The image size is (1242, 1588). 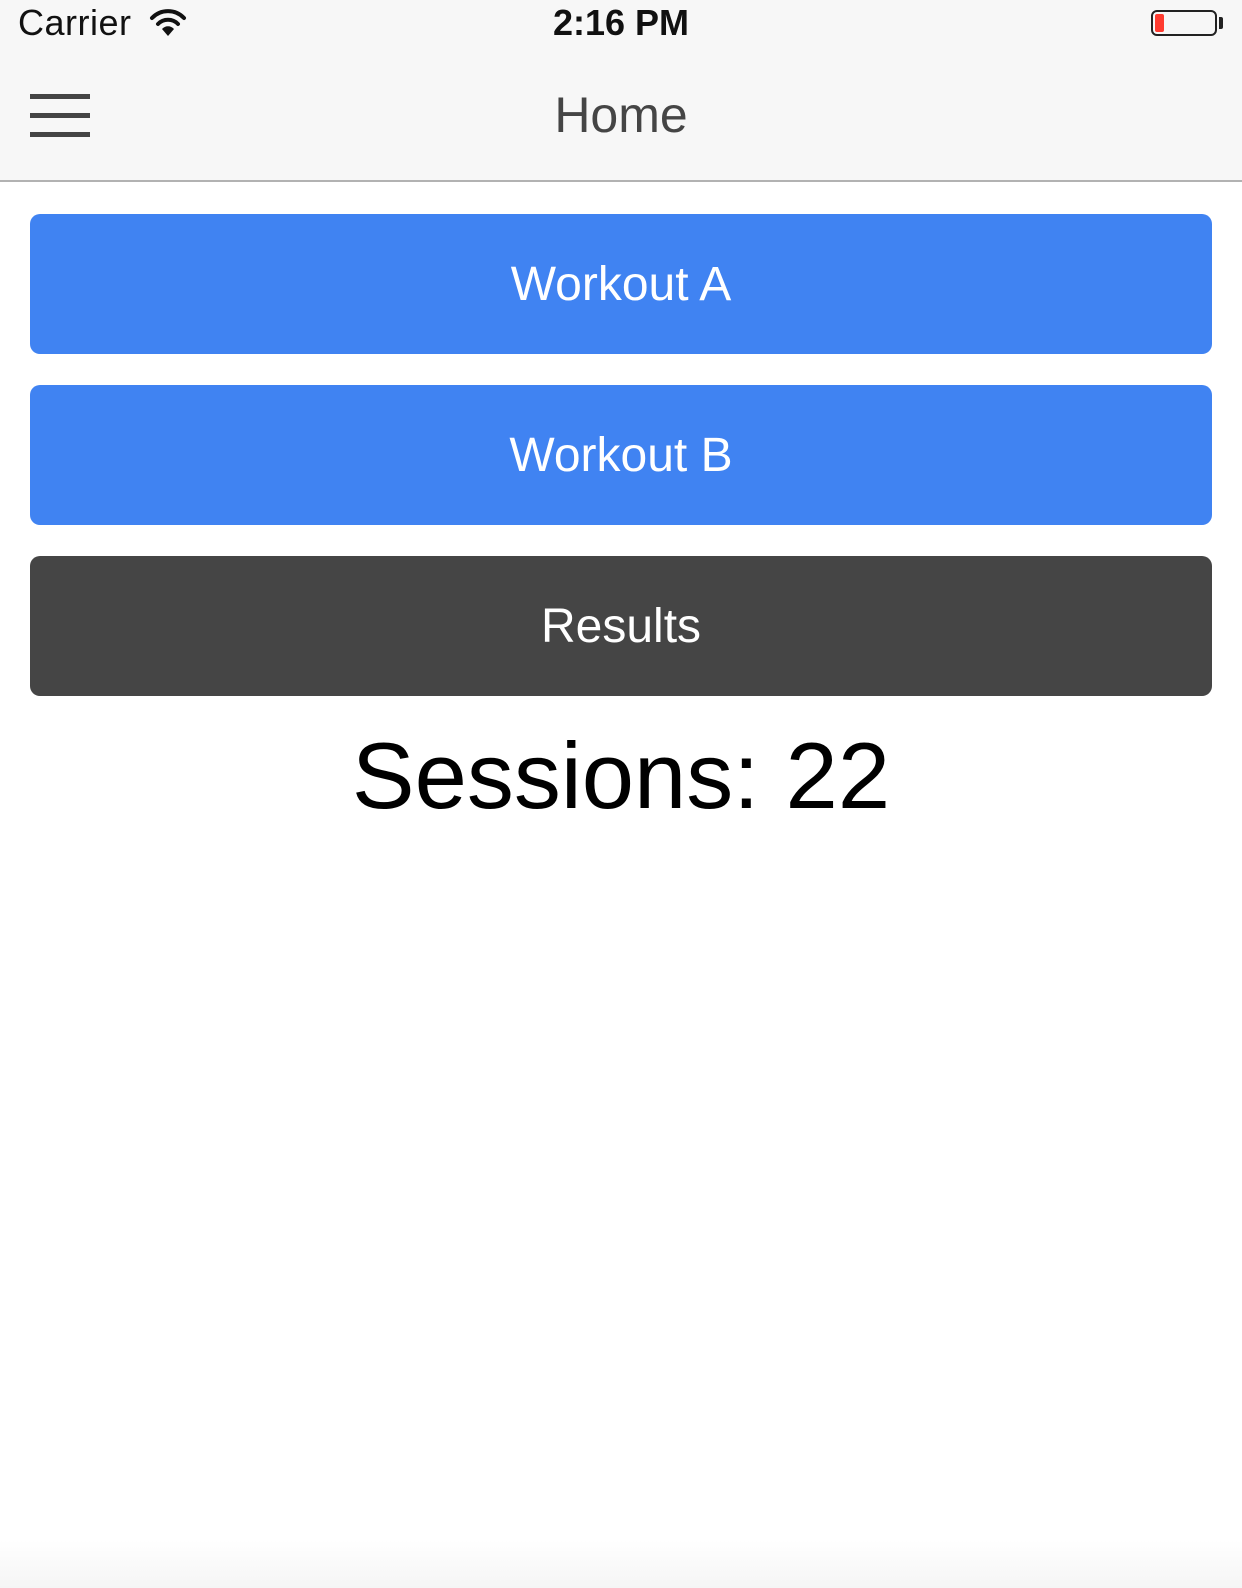 I want to click on sessions-label: Sessions:, so click(x=555, y=775).